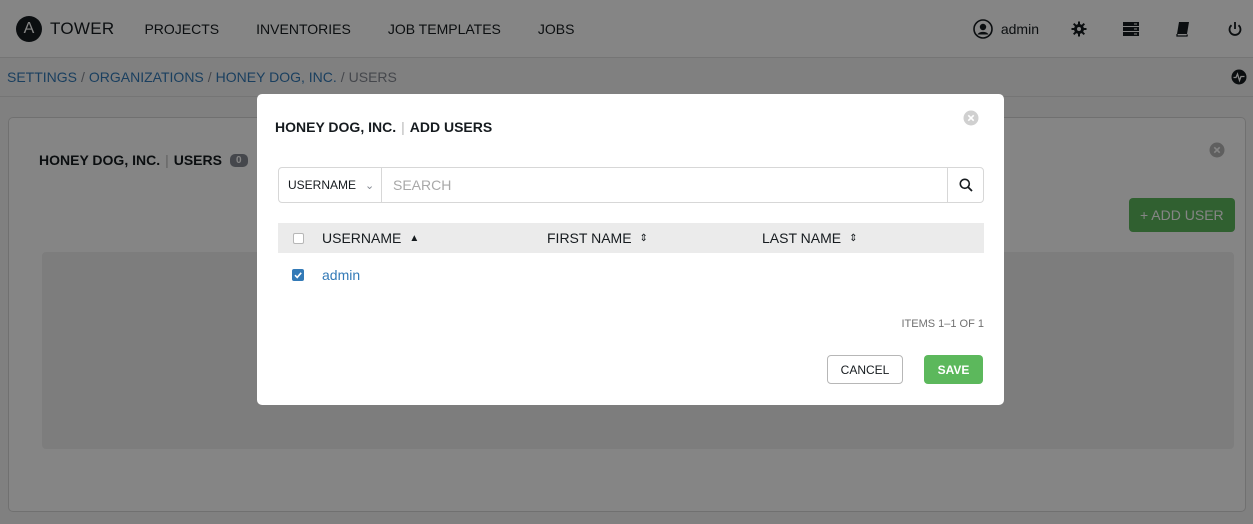 This screenshot has width=1253, height=524. What do you see at coordinates (810, 238) in the screenshot?
I see `column-last-name: LAST NAME ⇕` at bounding box center [810, 238].